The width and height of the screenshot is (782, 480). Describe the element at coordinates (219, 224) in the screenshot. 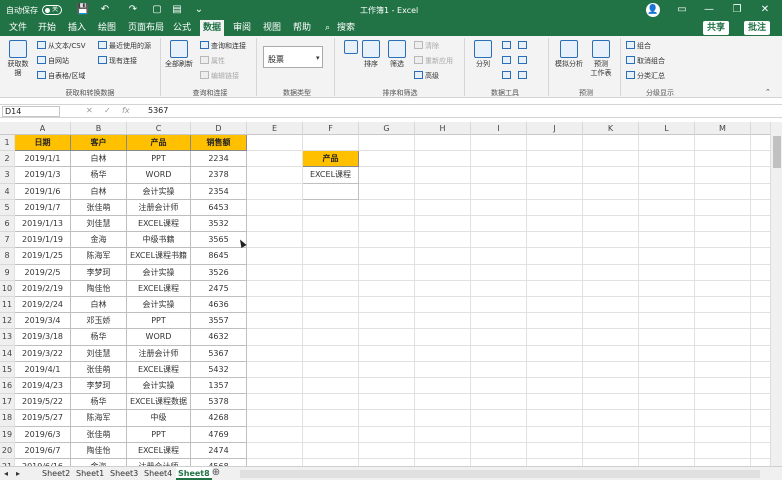

I see `table-cell: 3532` at that location.